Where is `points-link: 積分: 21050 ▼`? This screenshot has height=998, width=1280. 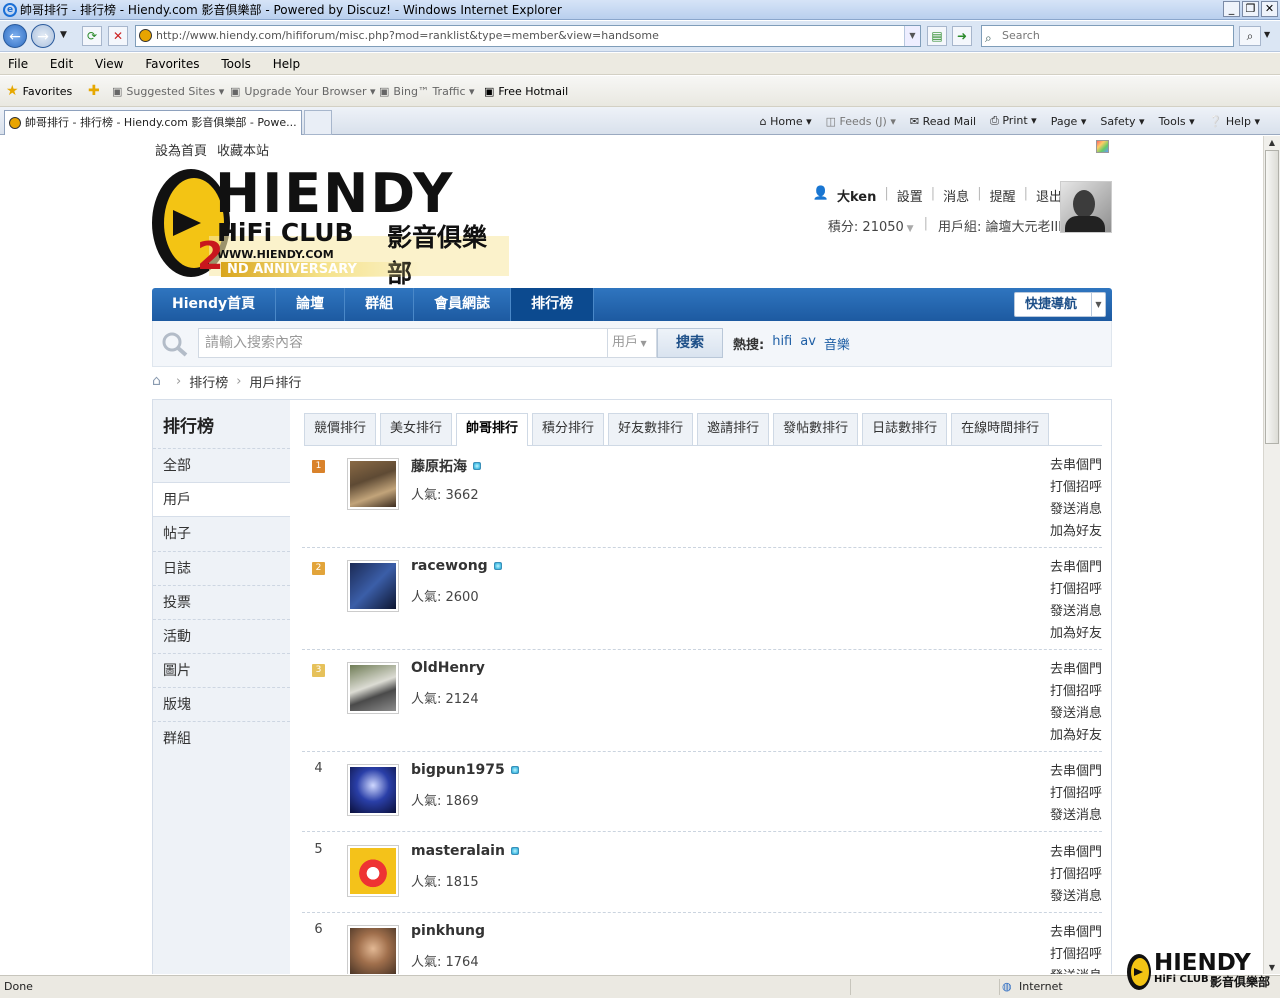
points-link: 積分: 21050 ▼ is located at coordinates (871, 225).